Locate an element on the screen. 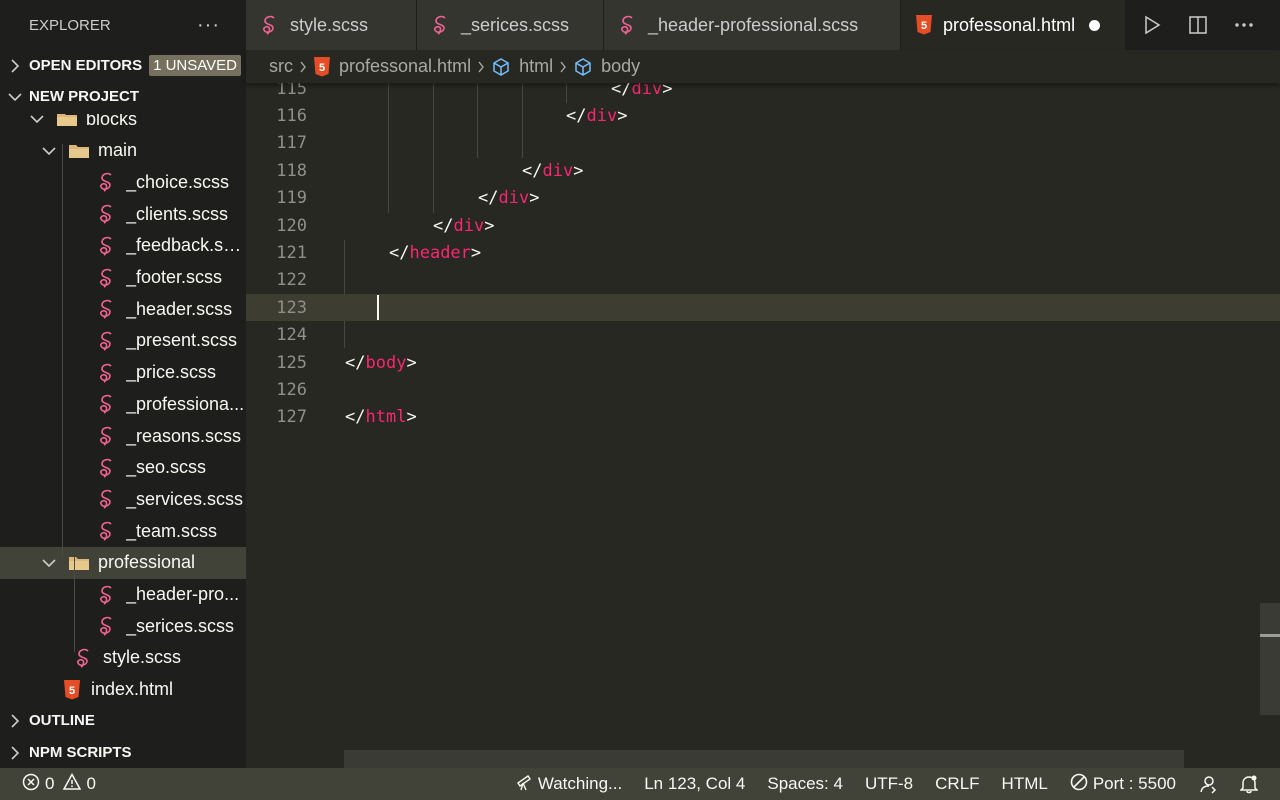 The height and width of the screenshot is (800, 1280). code-line: 125 </body> is located at coordinates (763, 362).